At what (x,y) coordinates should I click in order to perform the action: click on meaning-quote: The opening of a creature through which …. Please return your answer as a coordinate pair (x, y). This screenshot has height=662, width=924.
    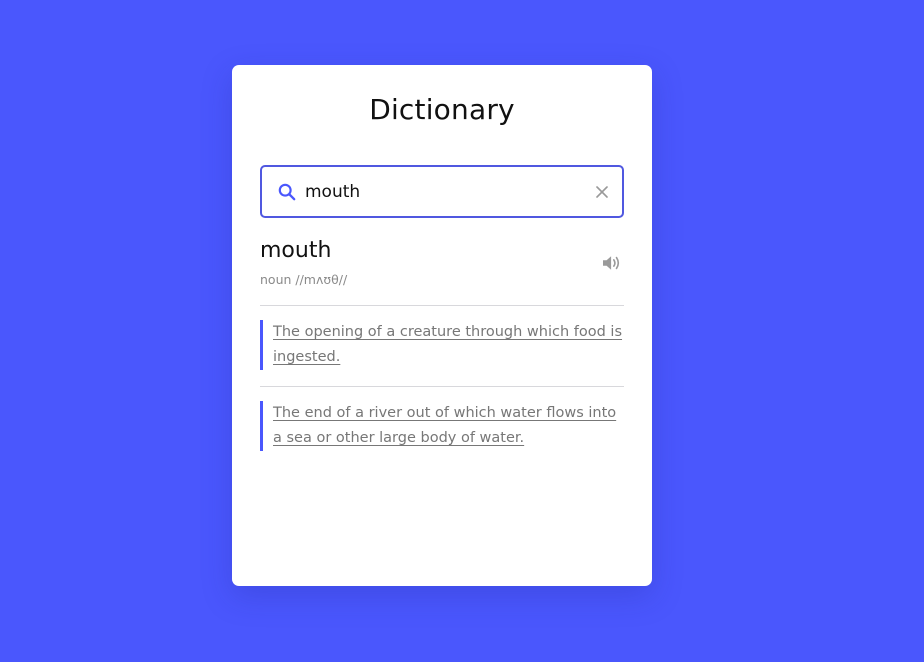
    Looking at the image, I should click on (442, 345).